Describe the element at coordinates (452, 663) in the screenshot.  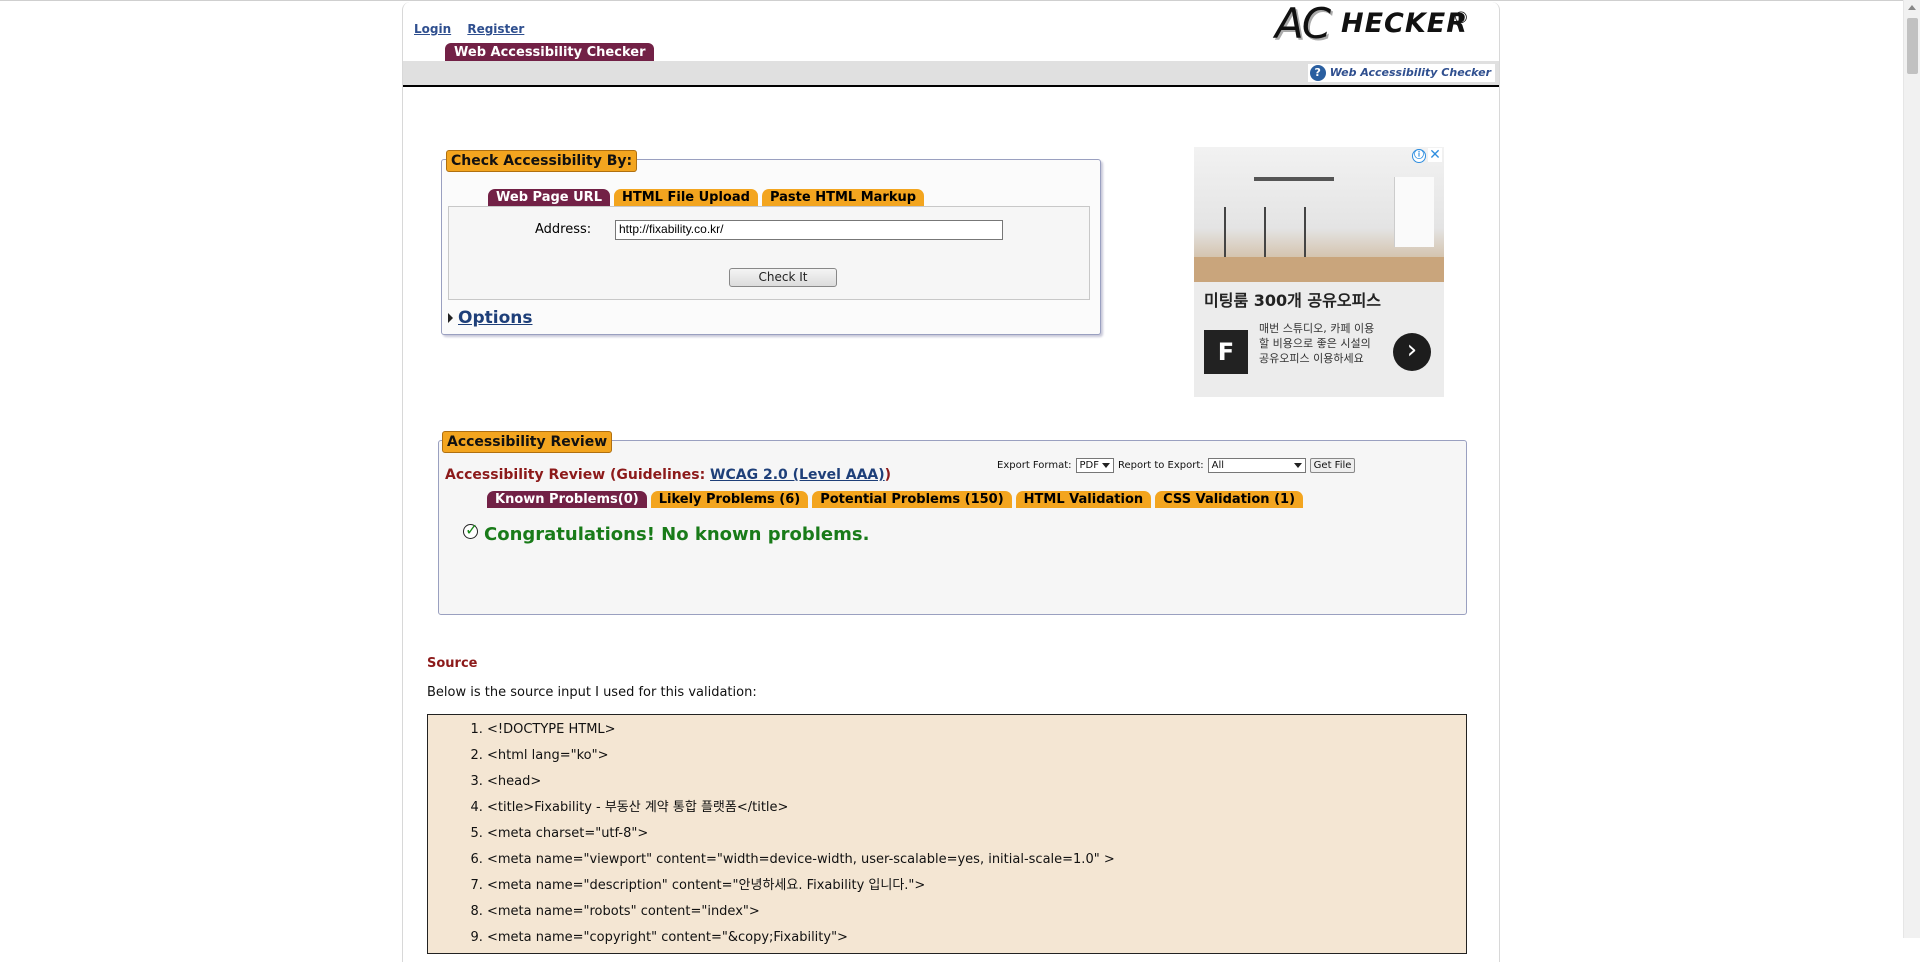
I see `source-heading: Source` at that location.